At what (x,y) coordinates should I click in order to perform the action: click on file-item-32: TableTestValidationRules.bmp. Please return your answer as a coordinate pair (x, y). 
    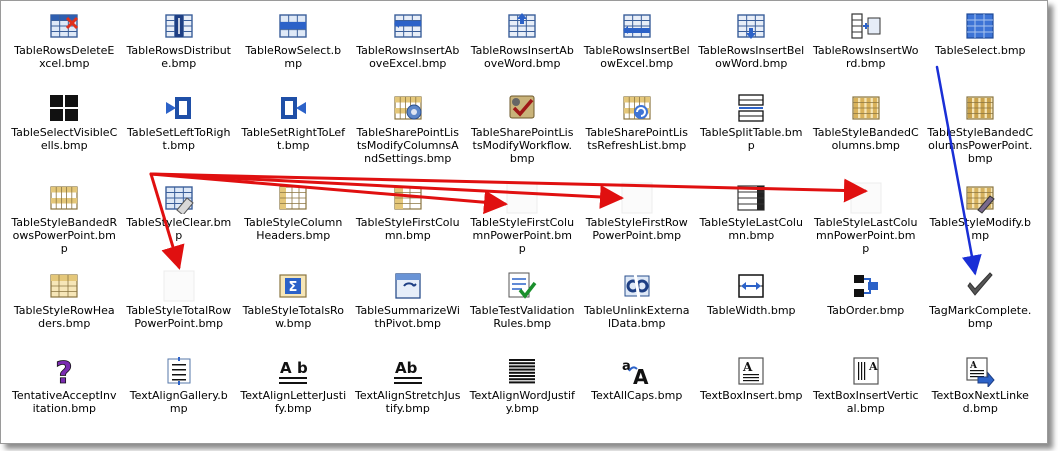
    Looking at the image, I should click on (522, 308).